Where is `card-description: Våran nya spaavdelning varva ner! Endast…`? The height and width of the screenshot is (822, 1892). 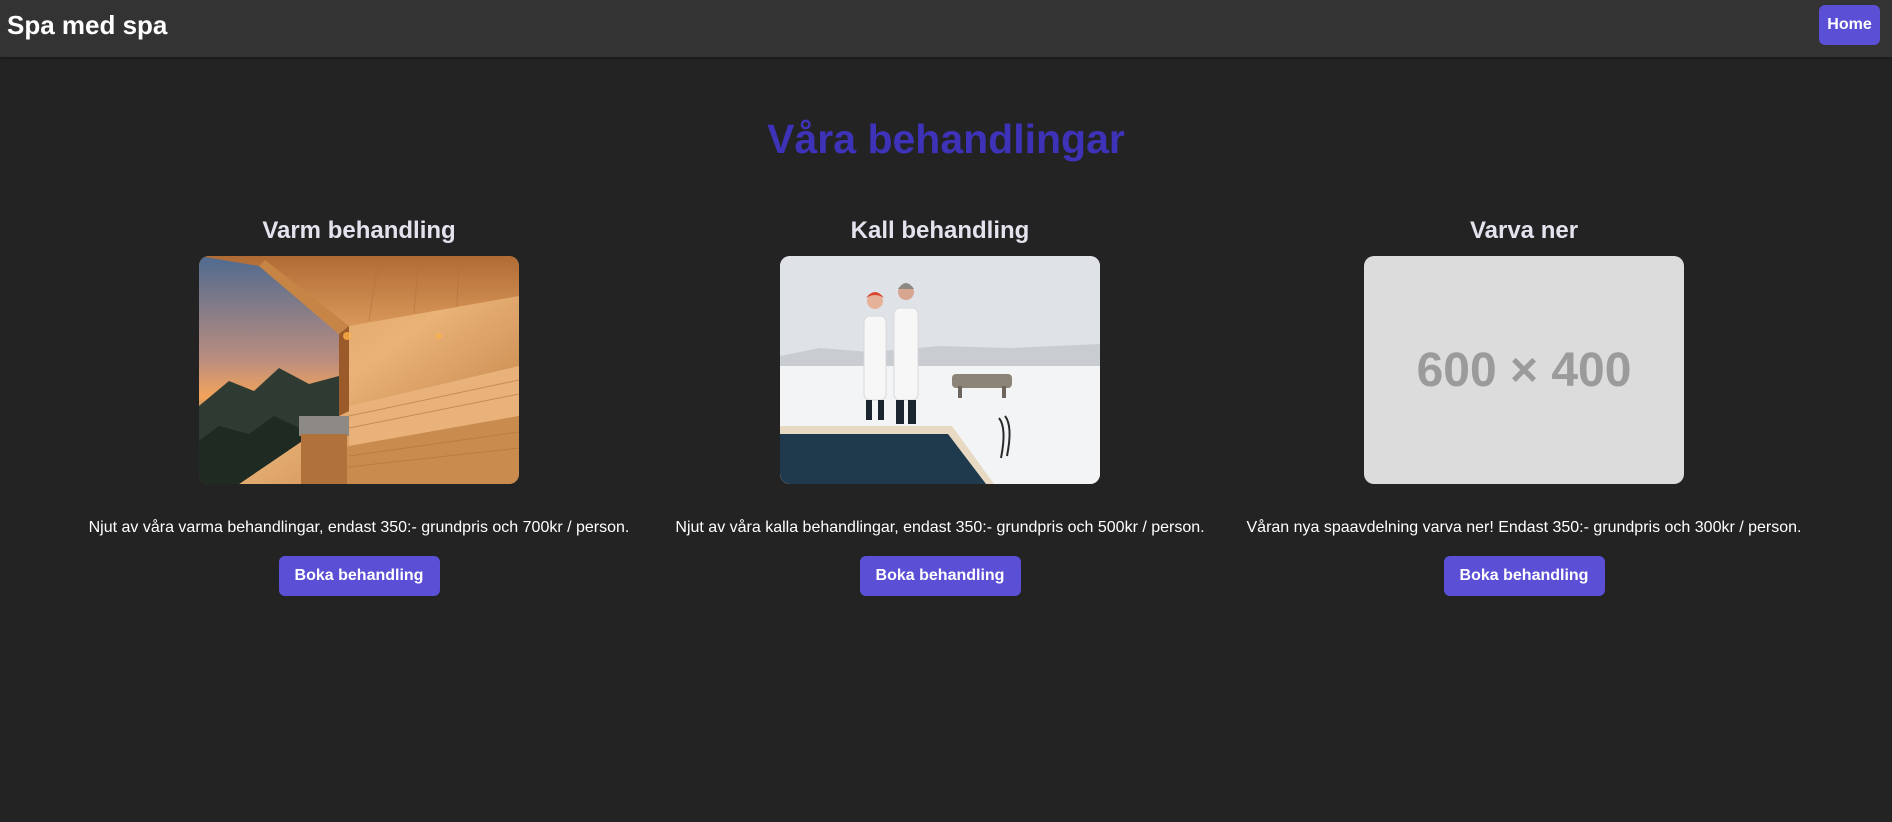 card-description: Våran nya spaavdelning varva ner! Endast… is located at coordinates (1524, 527).